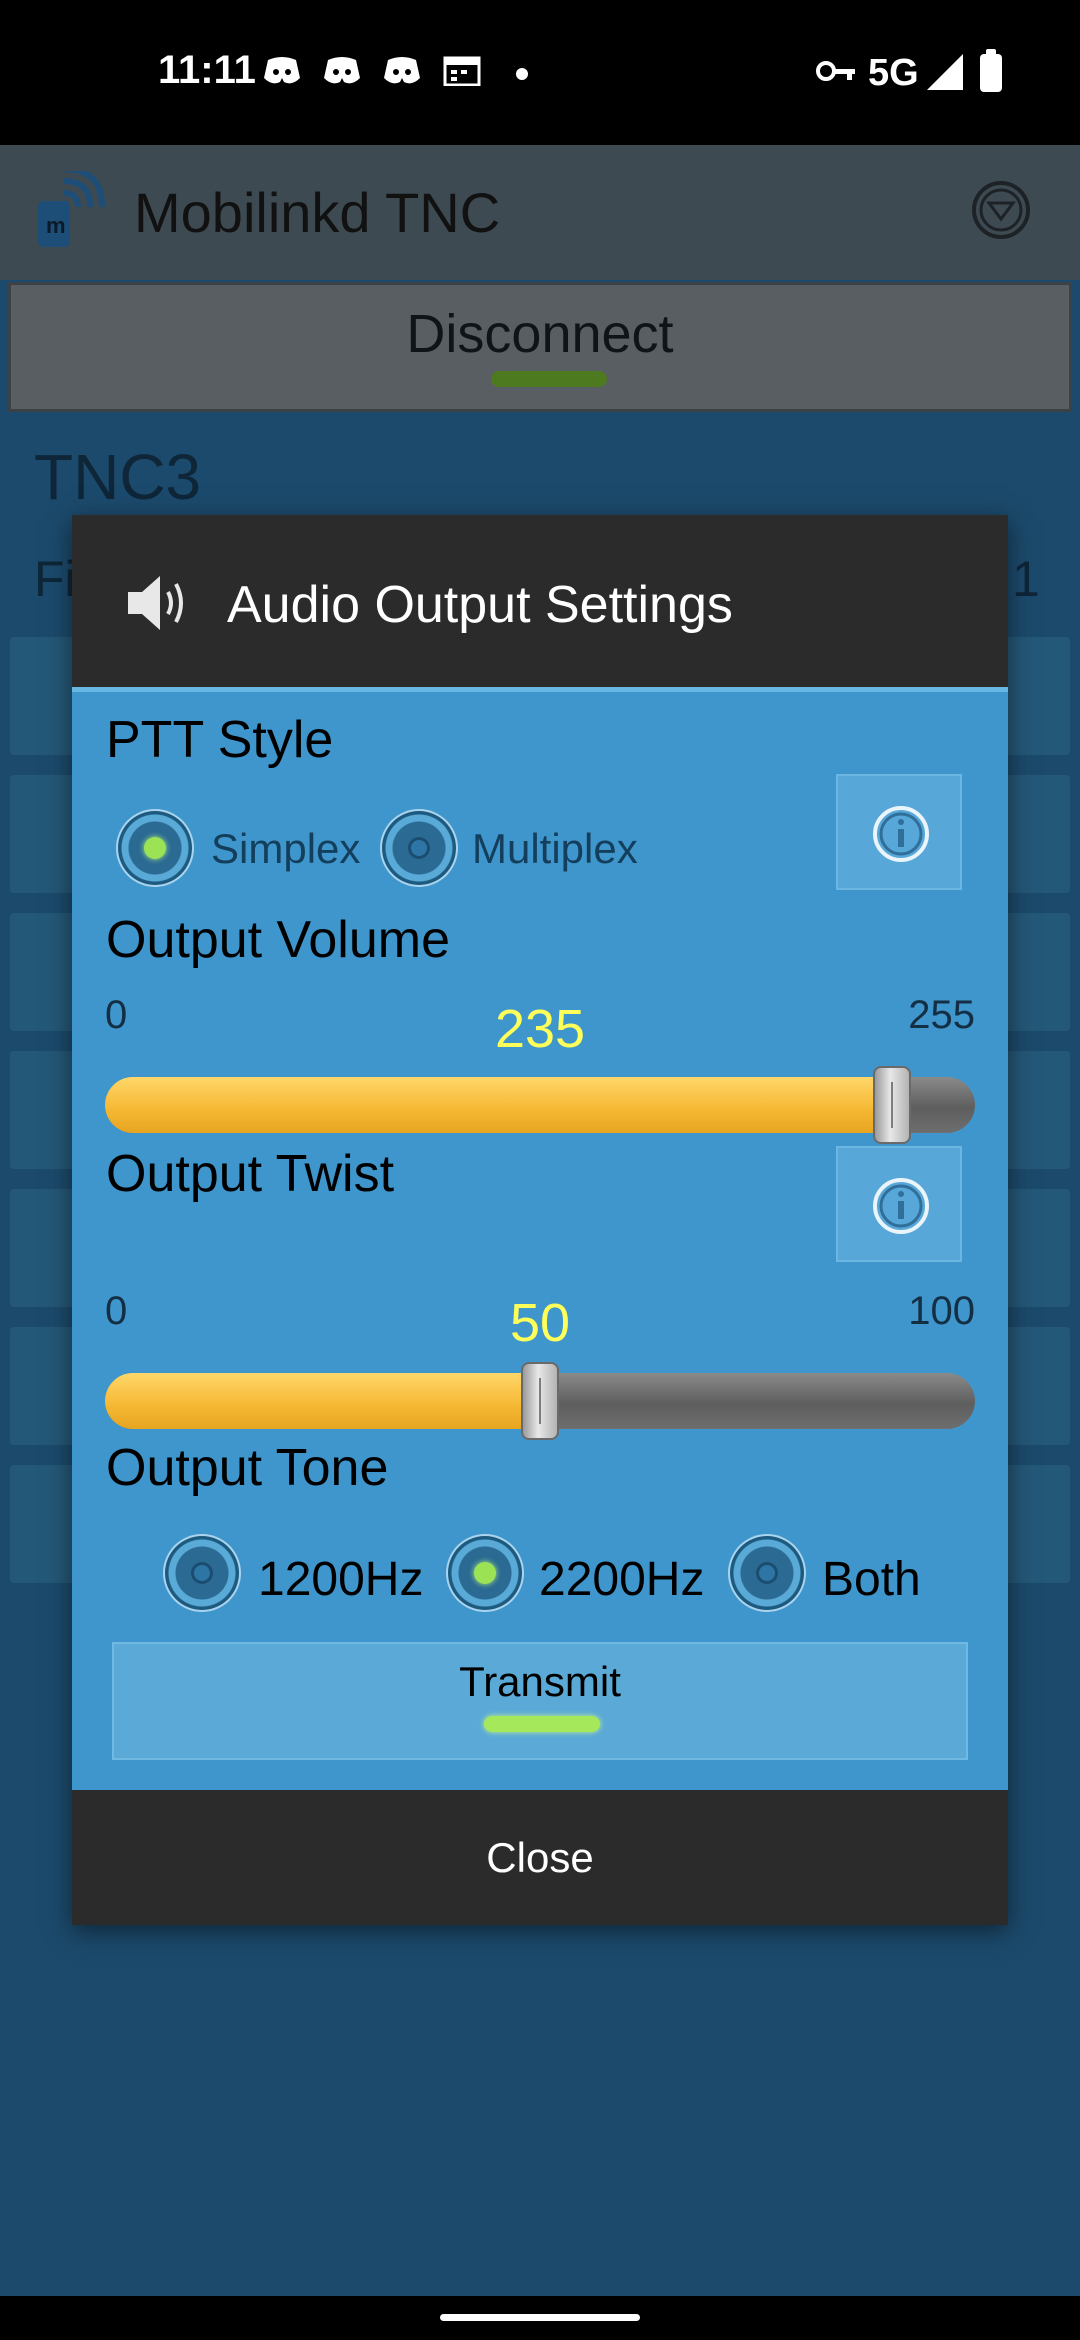  I want to click on disconnect-button: Disconnect, so click(540, 347).